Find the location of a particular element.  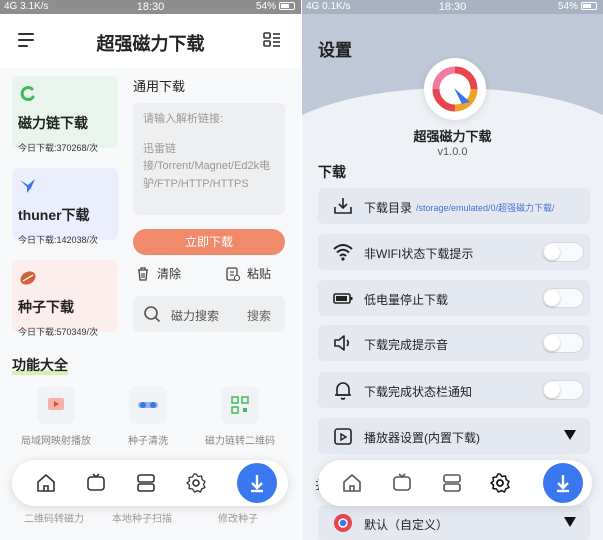

app-logo is located at coordinates (455, 89).